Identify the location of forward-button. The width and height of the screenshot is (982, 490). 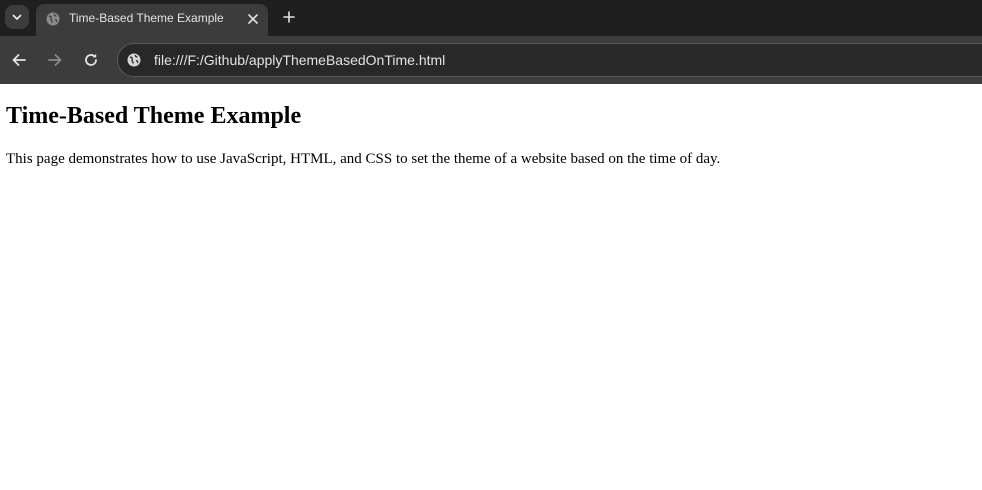
(55, 60).